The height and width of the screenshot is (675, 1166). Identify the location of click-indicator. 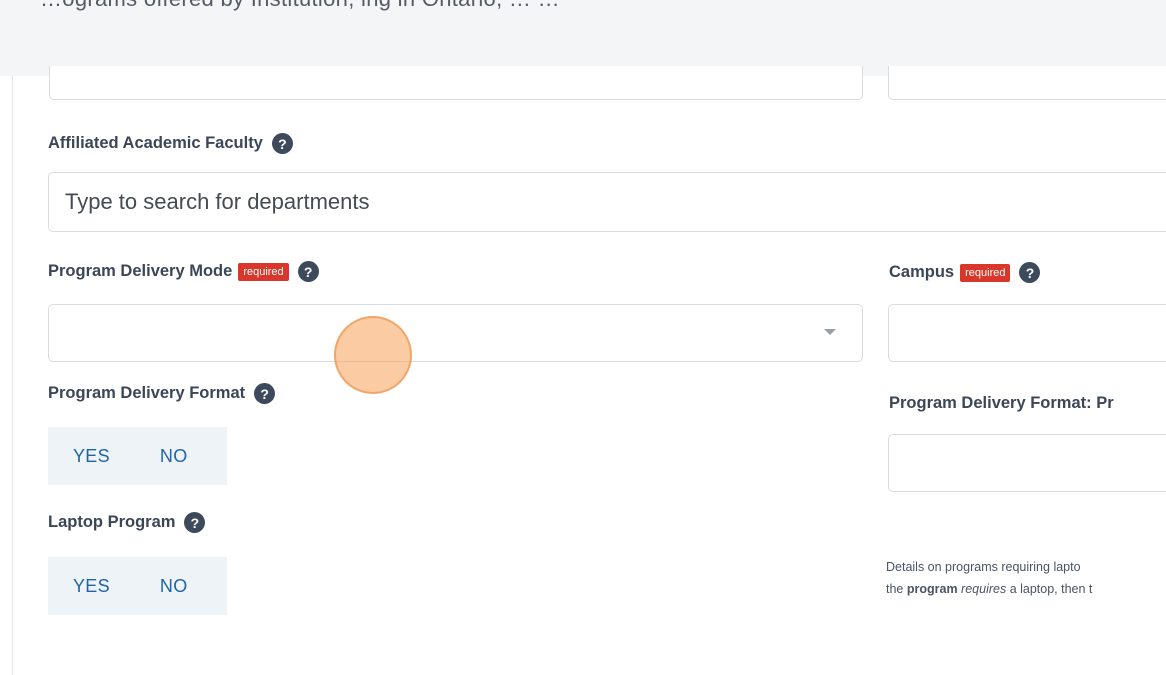
(373, 355).